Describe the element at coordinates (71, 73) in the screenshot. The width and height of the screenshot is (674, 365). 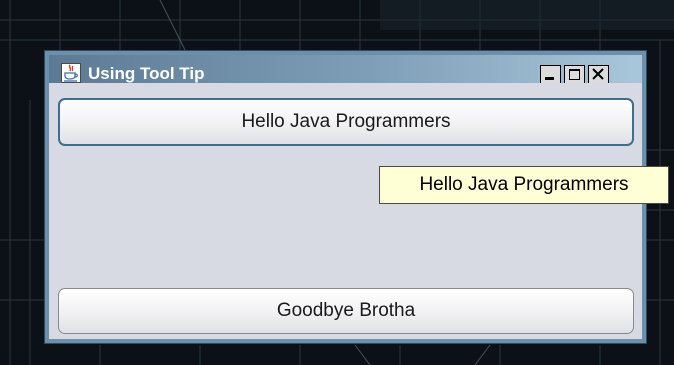
I see `java-coffee-cup-icon` at that location.